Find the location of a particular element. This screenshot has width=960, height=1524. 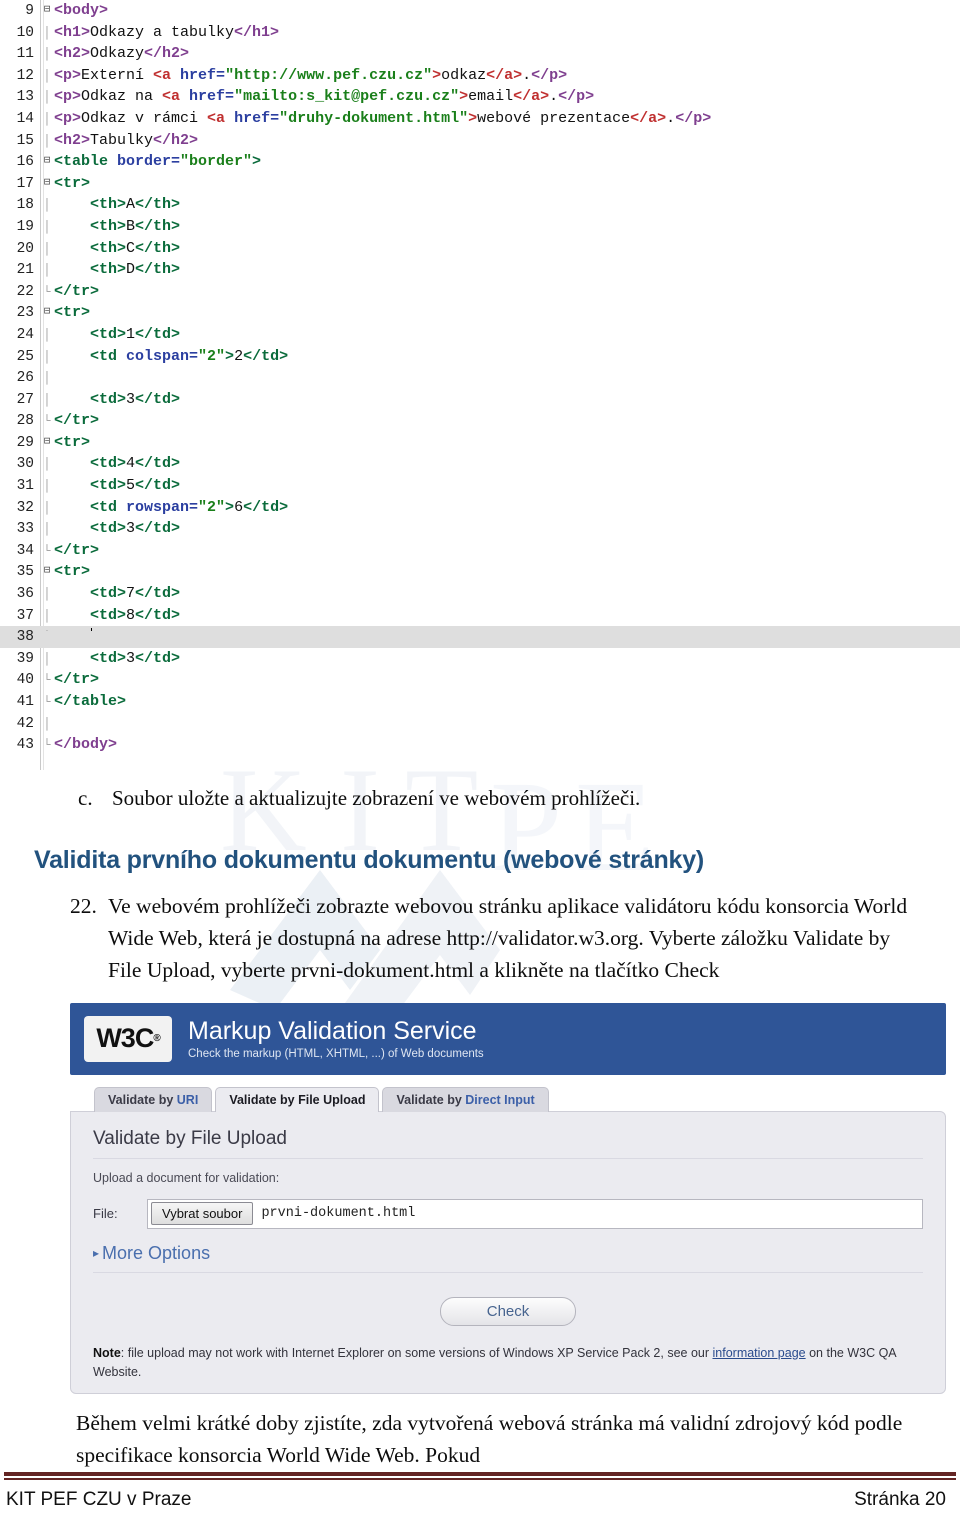

code-token: A is located at coordinates (131, 205).